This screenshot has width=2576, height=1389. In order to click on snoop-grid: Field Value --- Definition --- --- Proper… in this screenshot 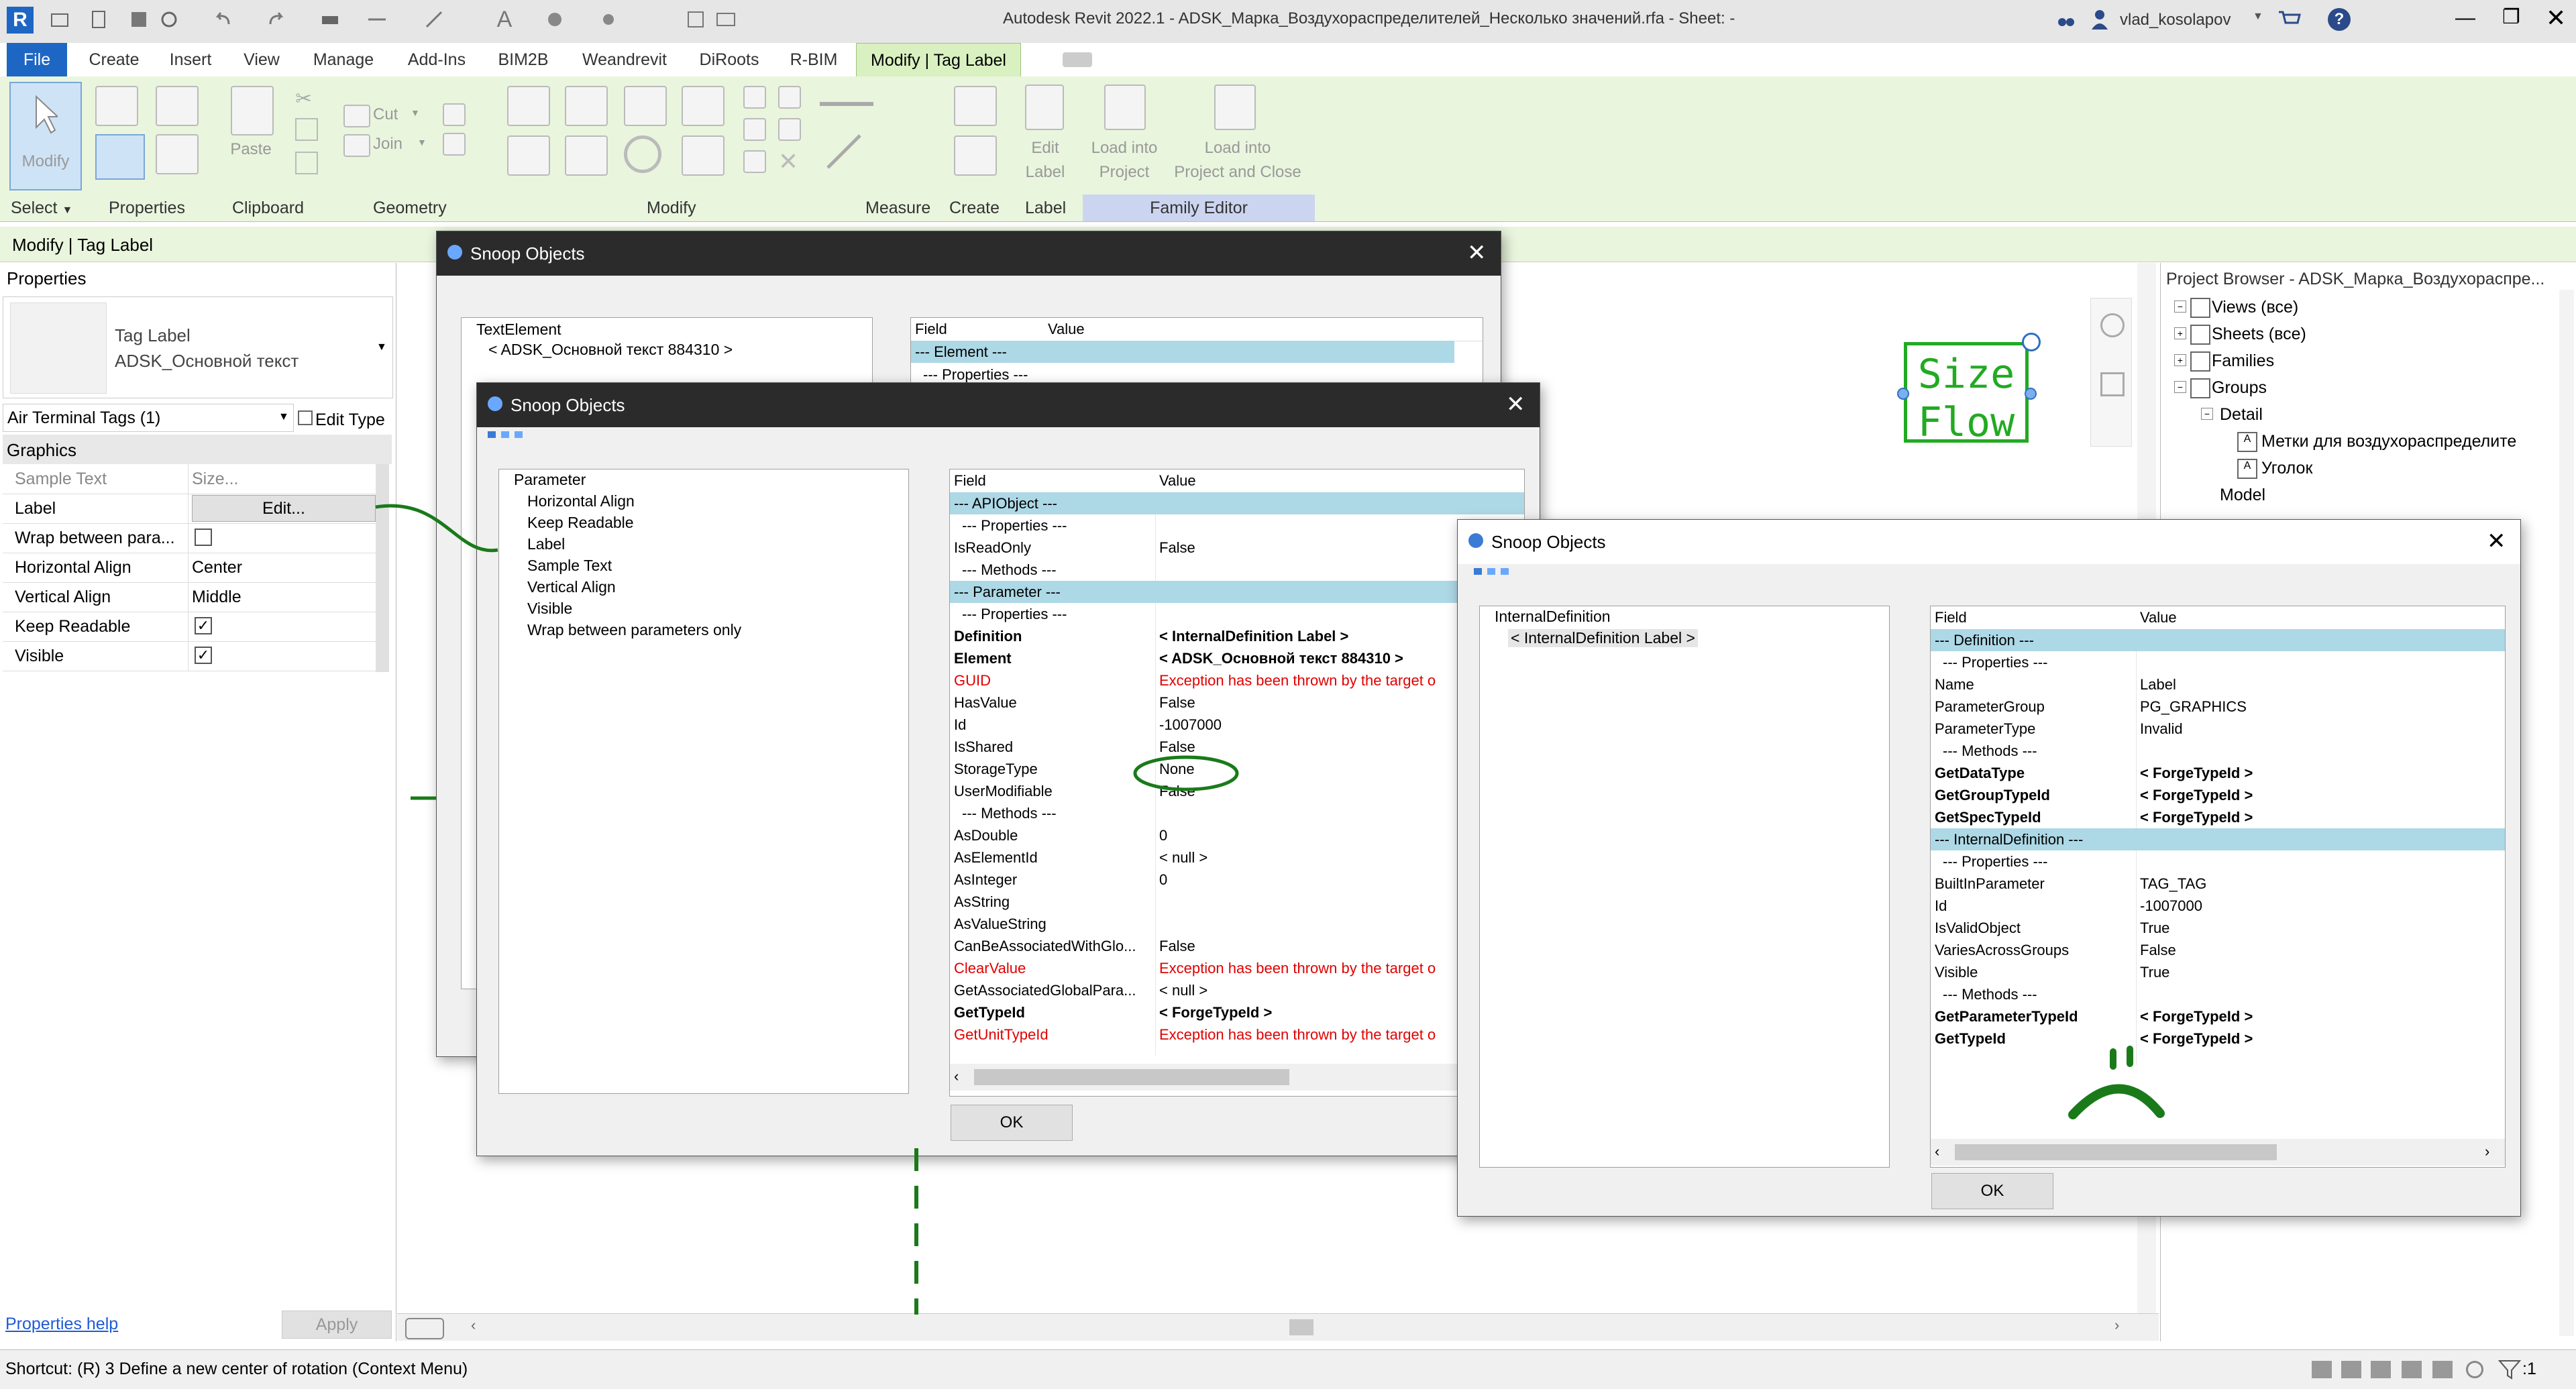, I will do `click(2218, 887)`.